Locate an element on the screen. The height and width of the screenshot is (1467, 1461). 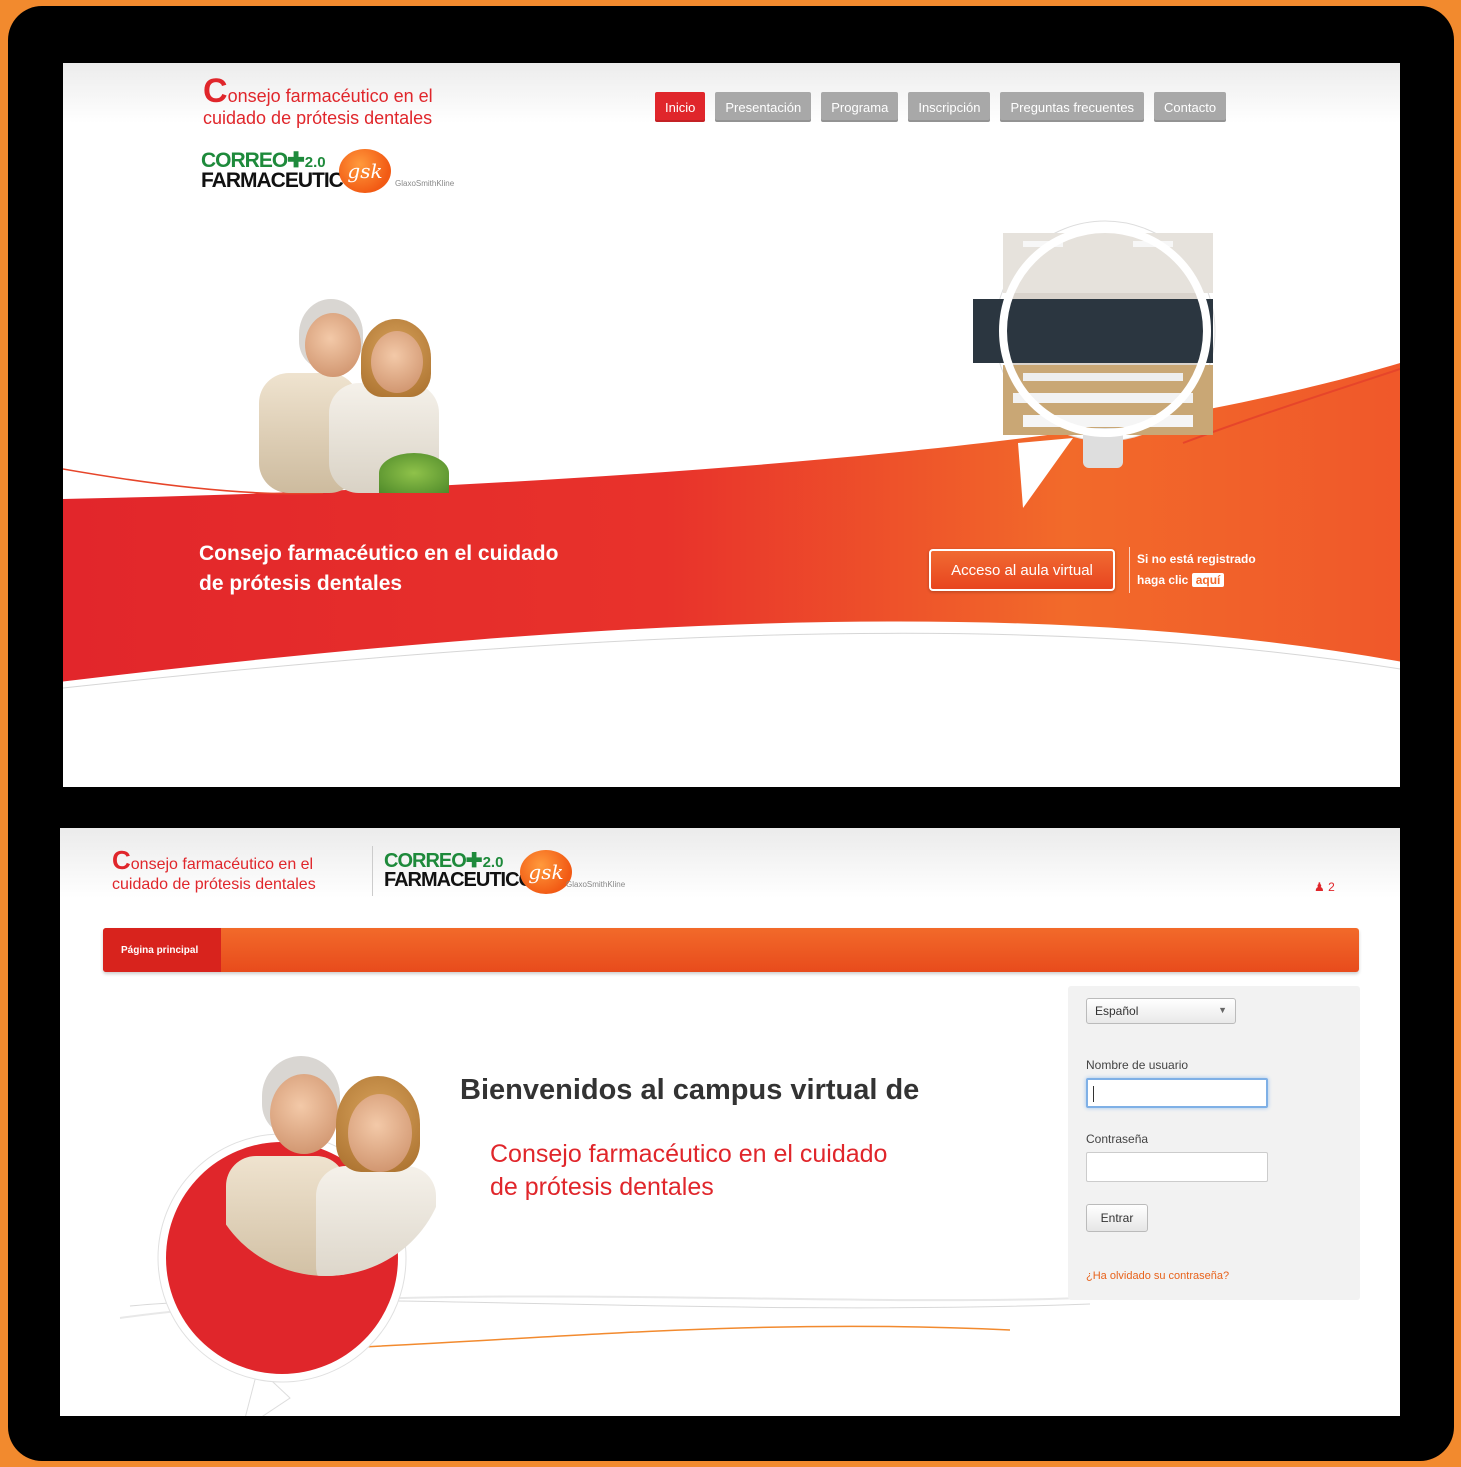
breadcrumb-home: Página principal is located at coordinates (162, 950).